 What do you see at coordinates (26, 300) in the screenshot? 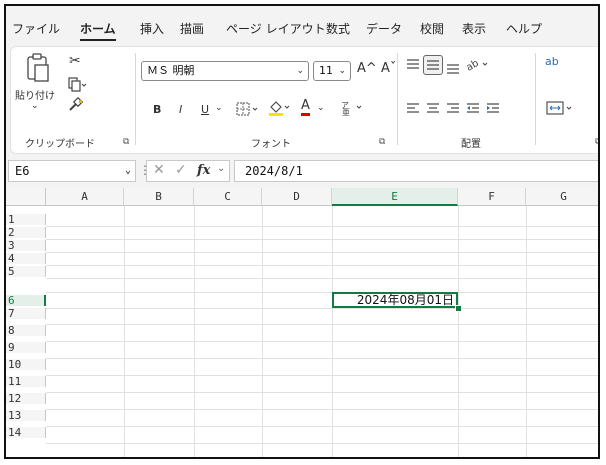
I see `row-header-selected: 6` at bounding box center [26, 300].